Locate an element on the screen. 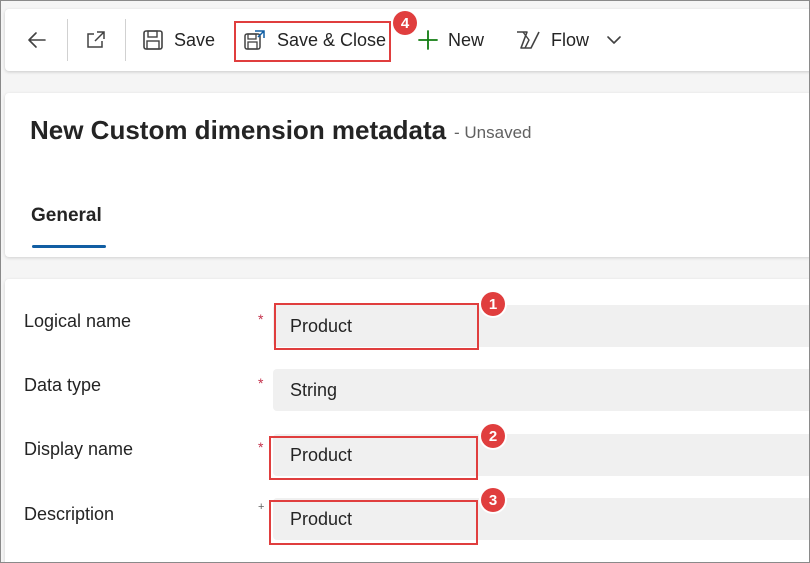  description-label: Description is located at coordinates (69, 514).